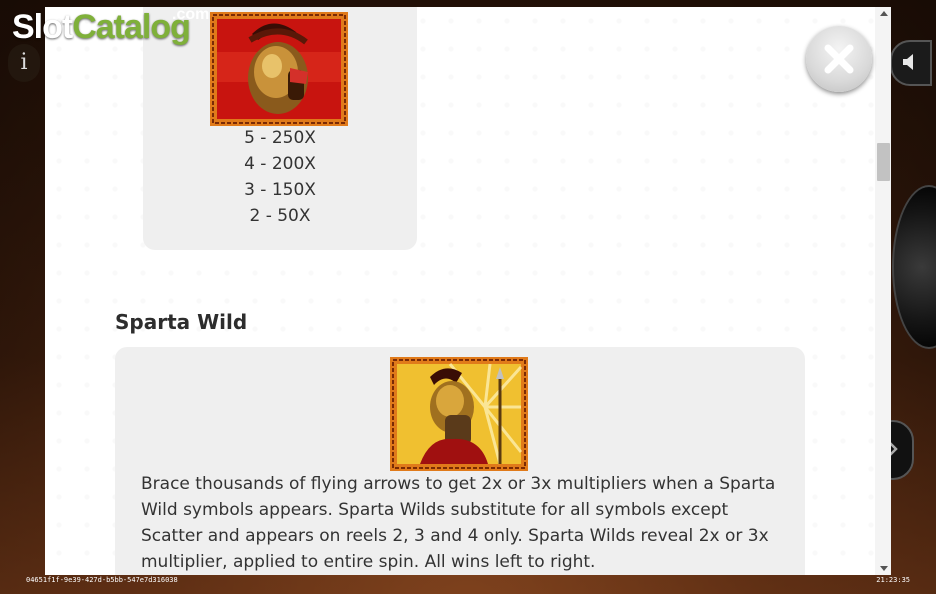 This screenshot has width=936, height=594. I want to click on payout-4: 4 - 200X, so click(280, 164).